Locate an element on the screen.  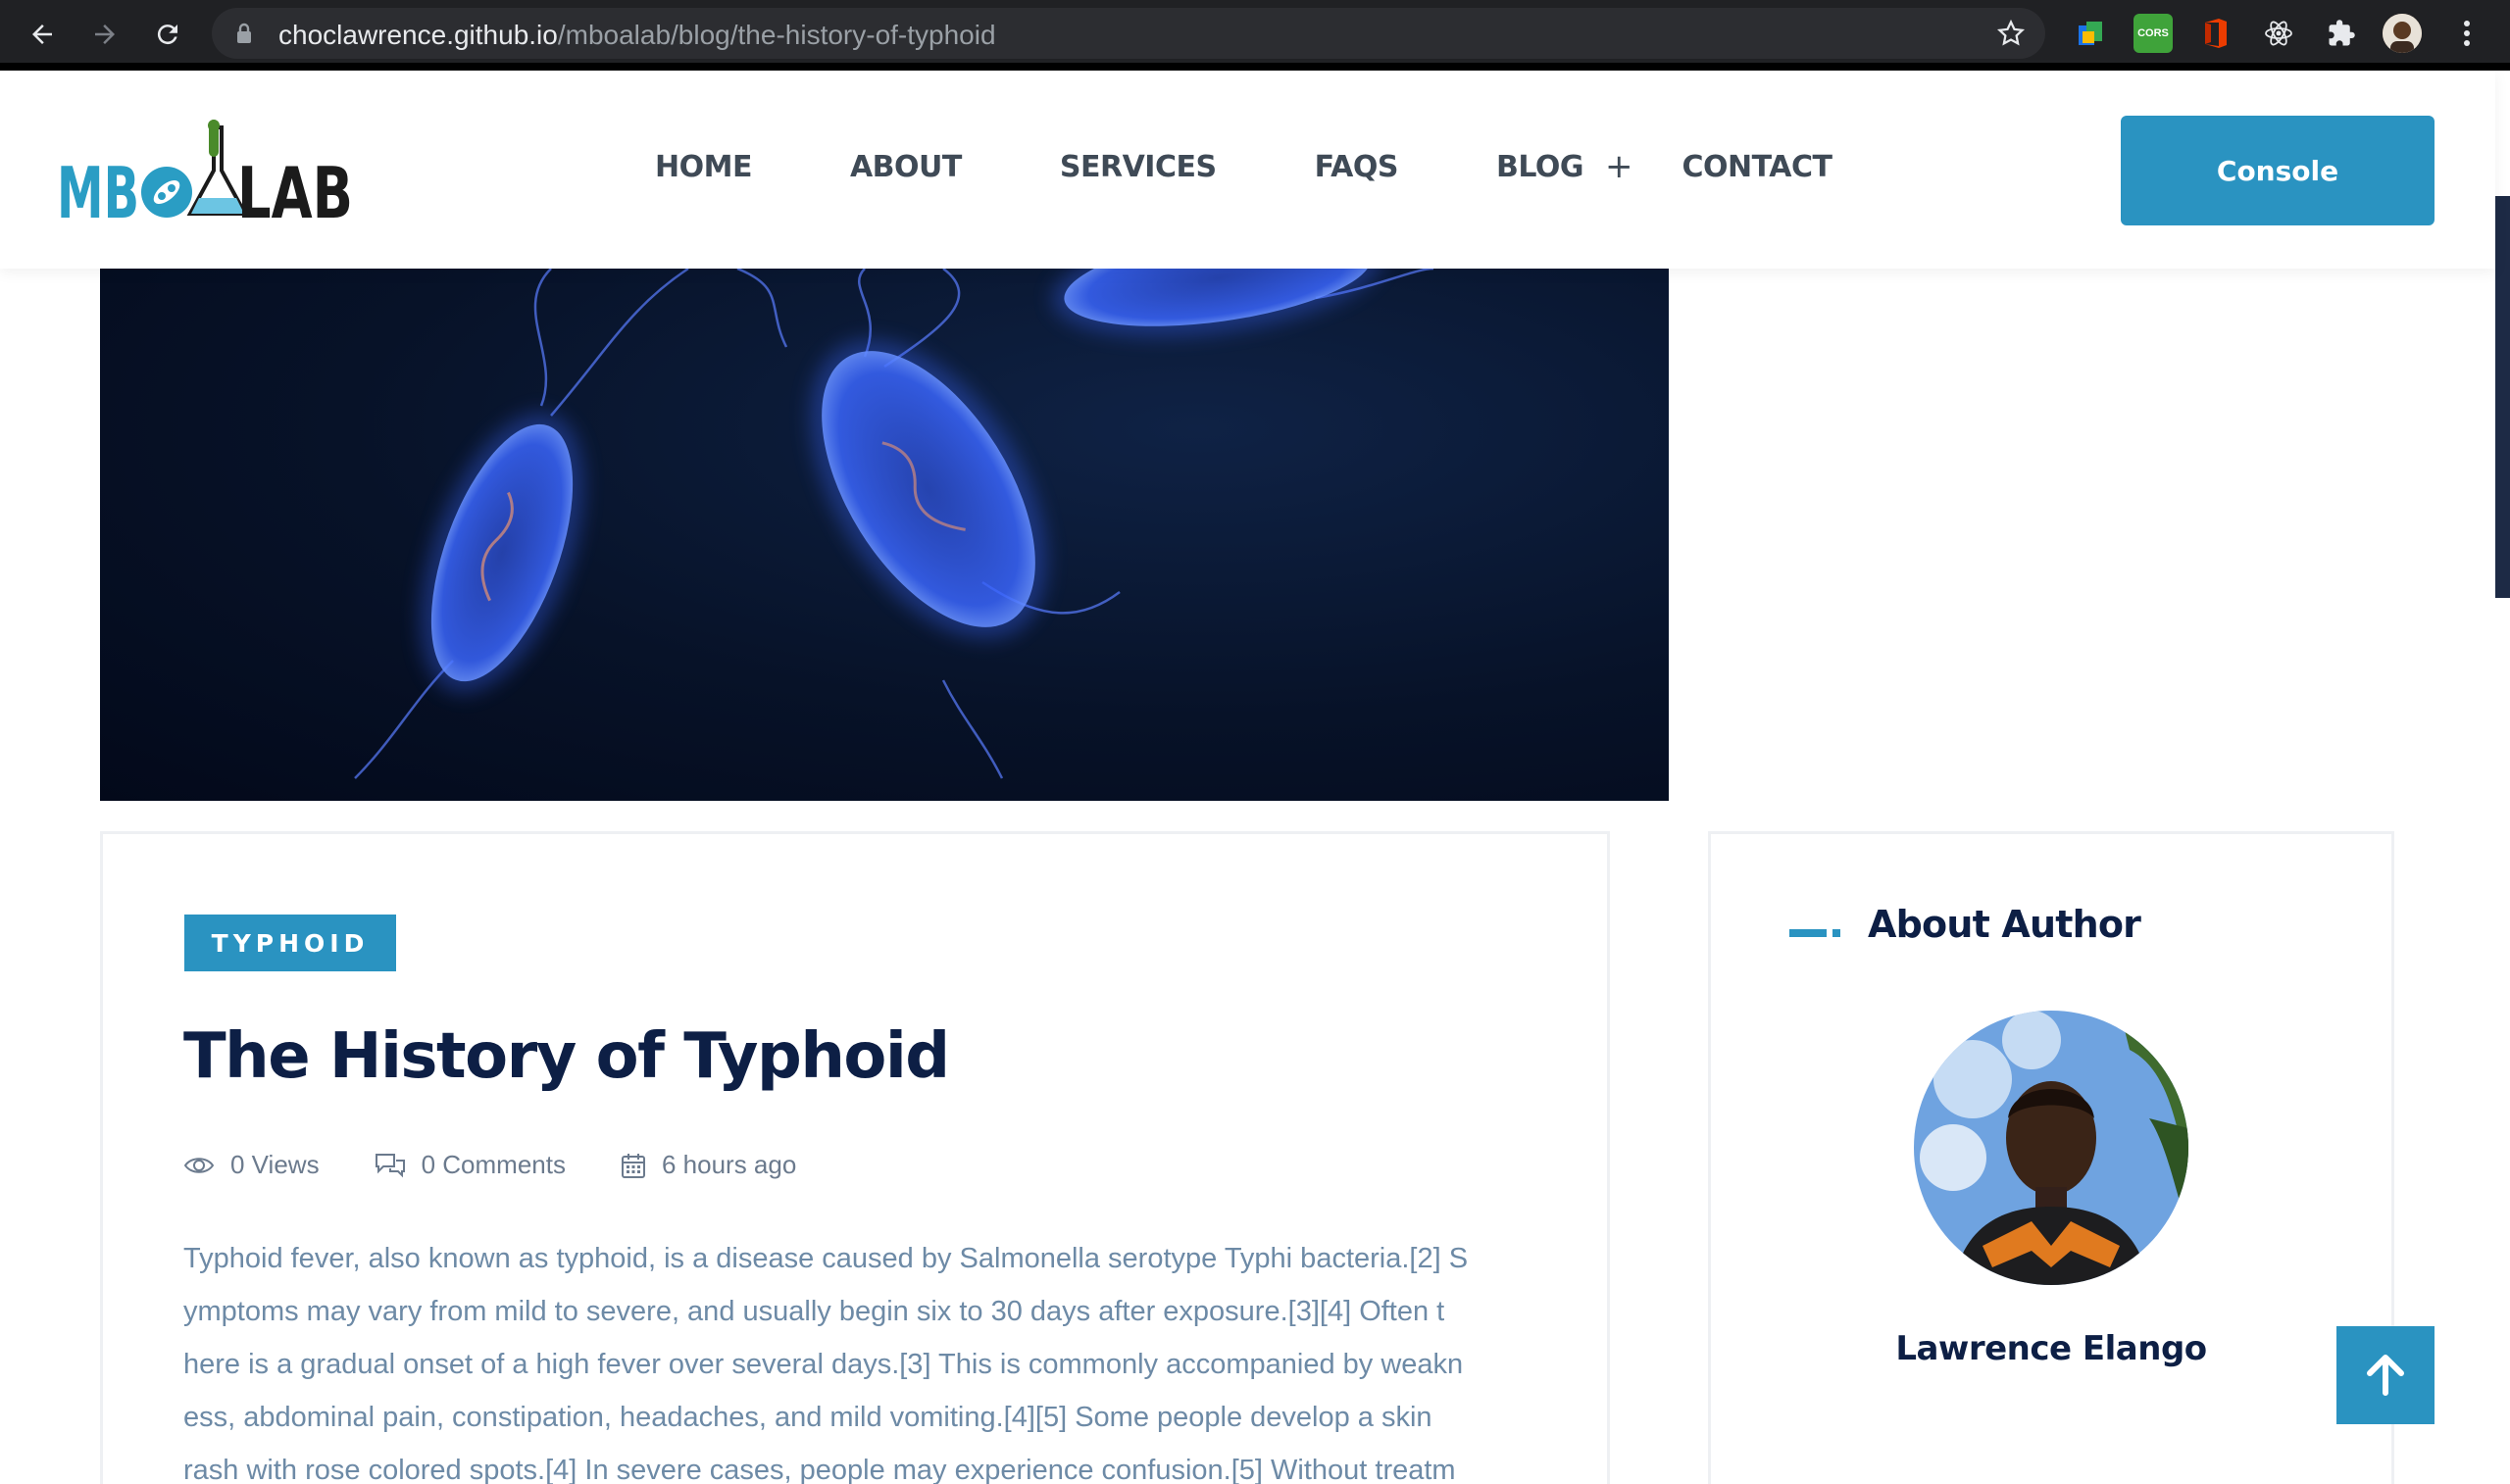
nav-faqs: FAQS is located at coordinates (1357, 167).